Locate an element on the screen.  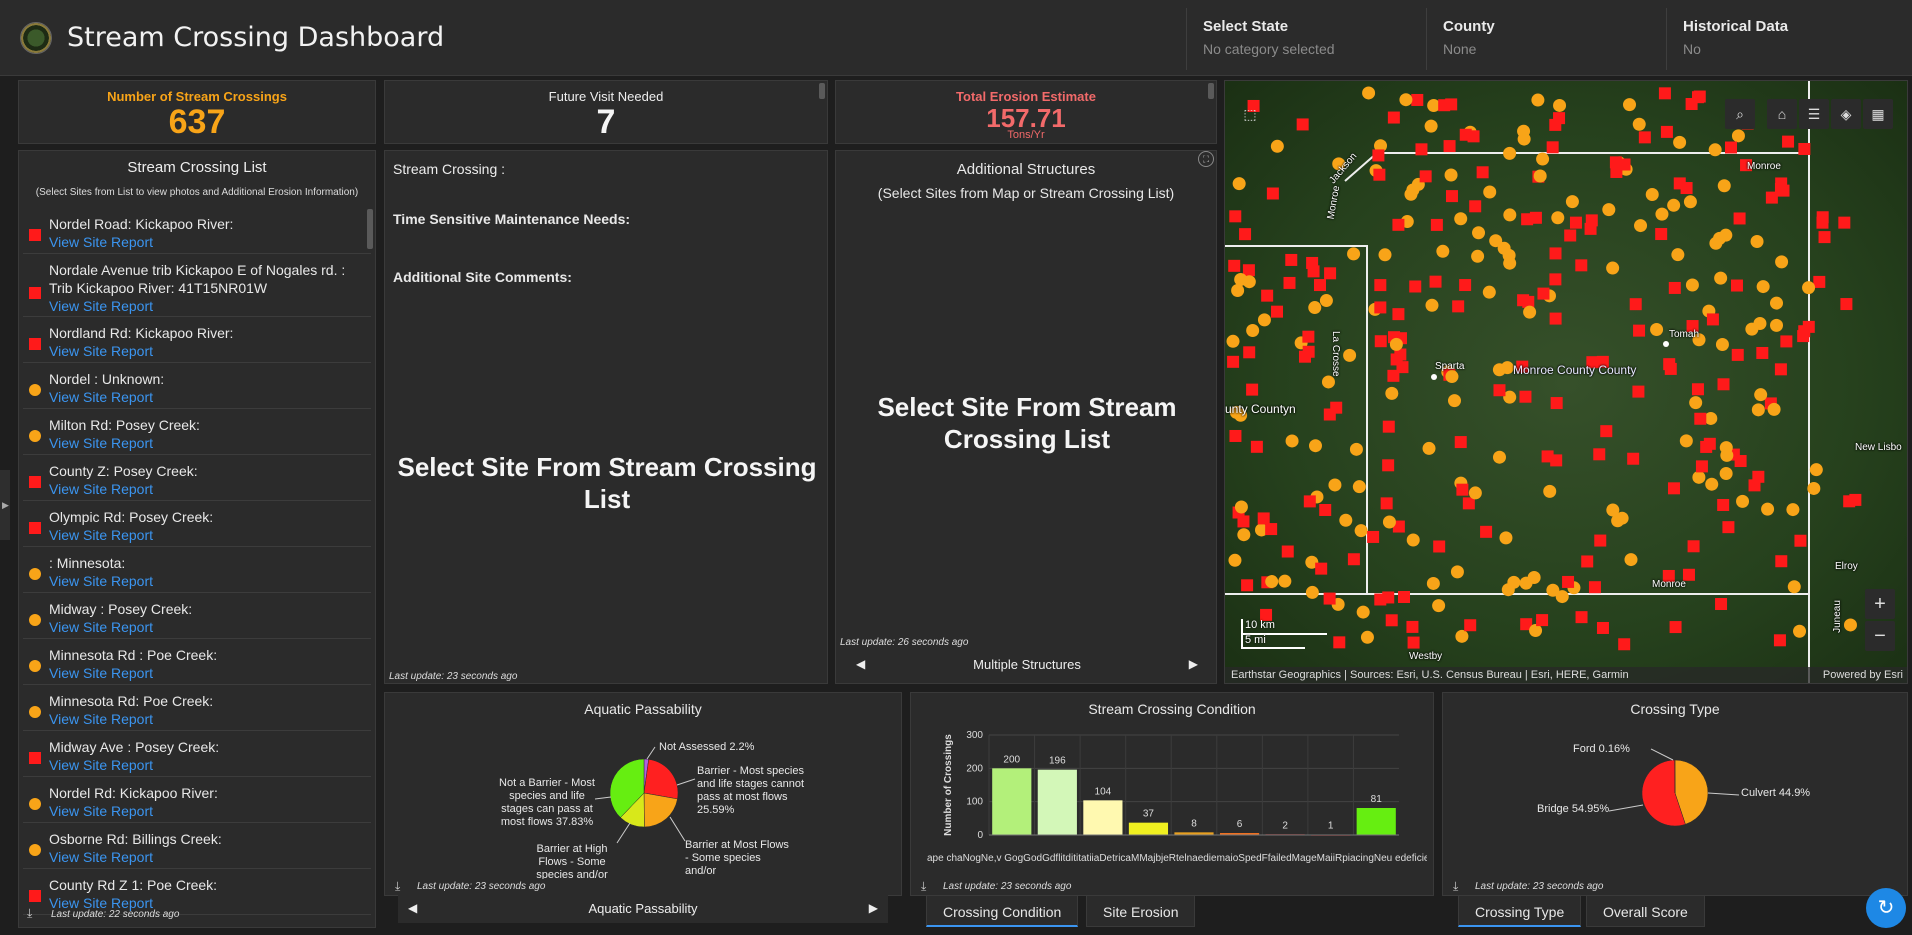
bar is located at coordinates (1057, 802).